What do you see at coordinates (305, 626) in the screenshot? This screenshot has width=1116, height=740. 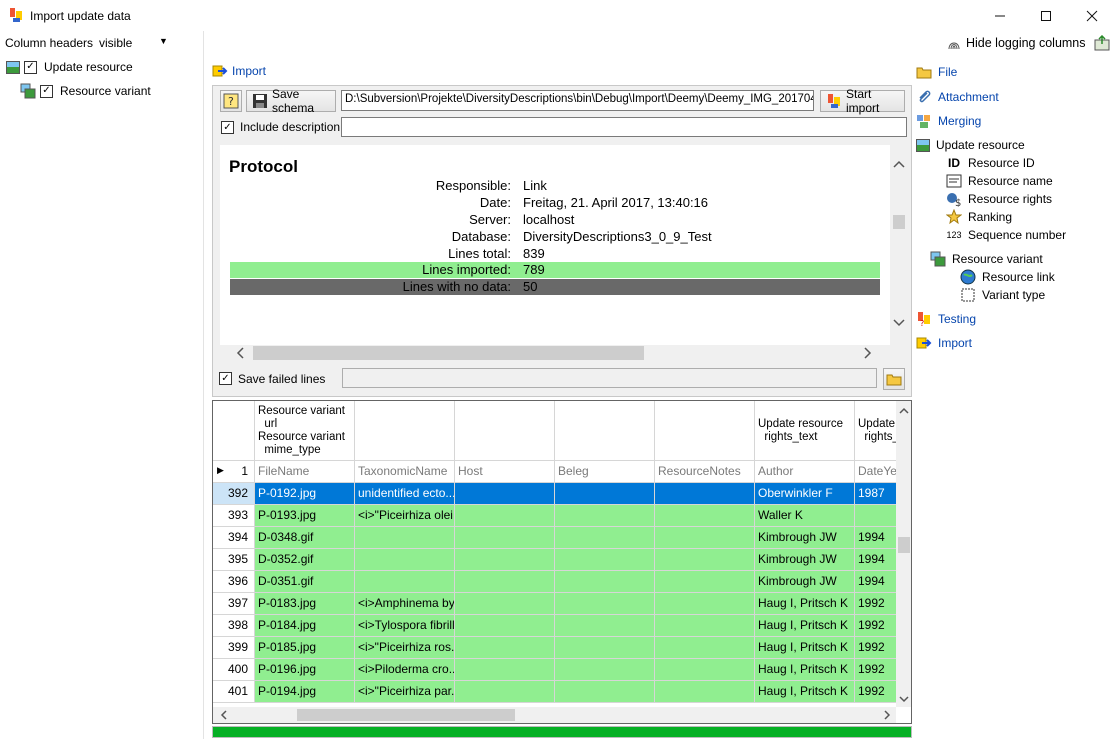 I see `table-cell: P-0184.jpg` at bounding box center [305, 626].